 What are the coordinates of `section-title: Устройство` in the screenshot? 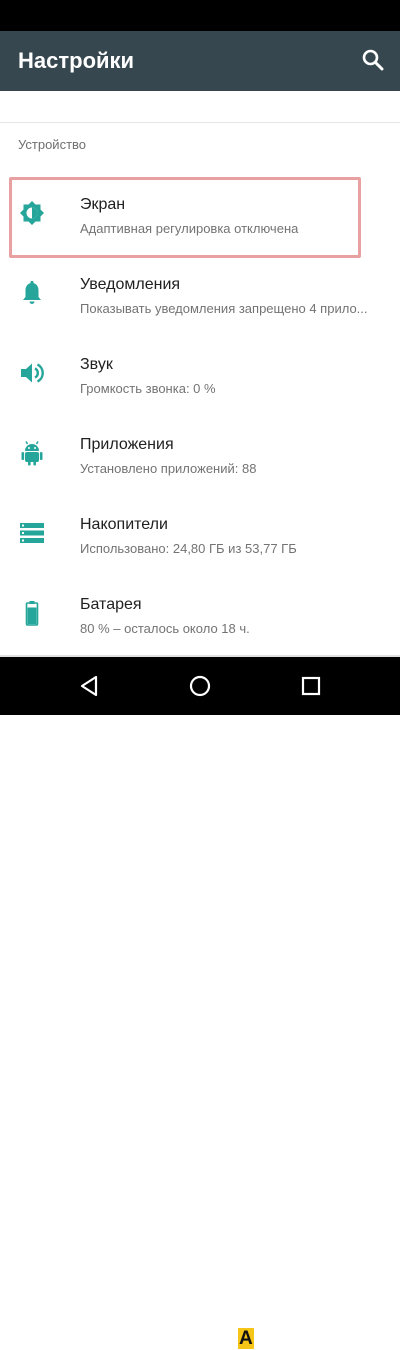 It's located at (52, 144).